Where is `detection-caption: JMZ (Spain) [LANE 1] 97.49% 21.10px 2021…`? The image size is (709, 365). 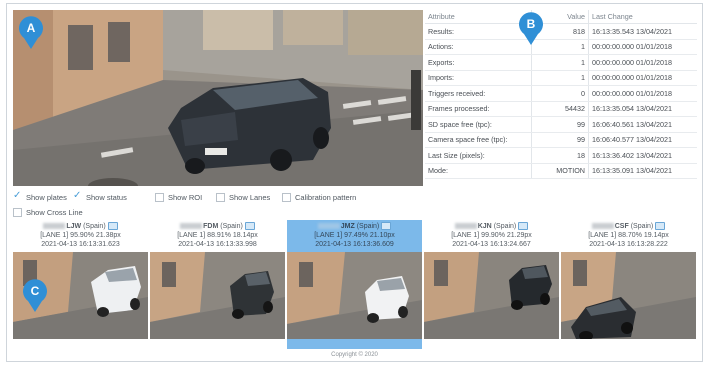 detection-caption: JMZ (Spain) [LANE 1] 97.49% 21.10px 2021… is located at coordinates (354, 236).